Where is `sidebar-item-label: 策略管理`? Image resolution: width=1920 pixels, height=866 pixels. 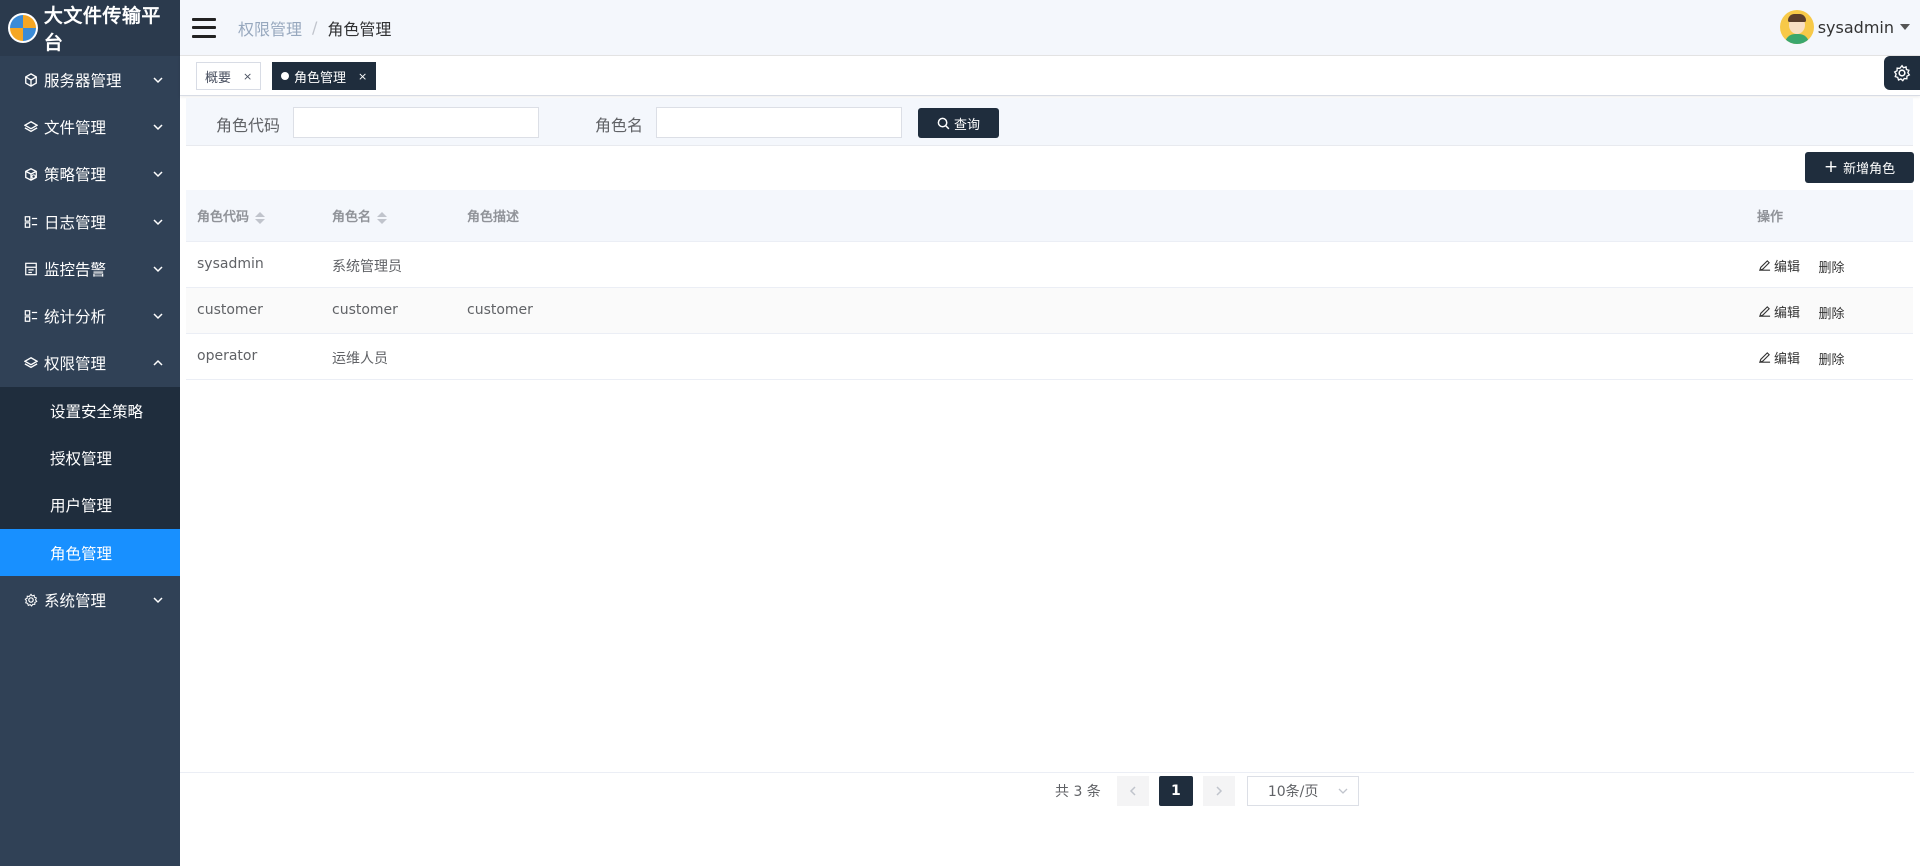 sidebar-item-label: 策略管理 is located at coordinates (75, 175).